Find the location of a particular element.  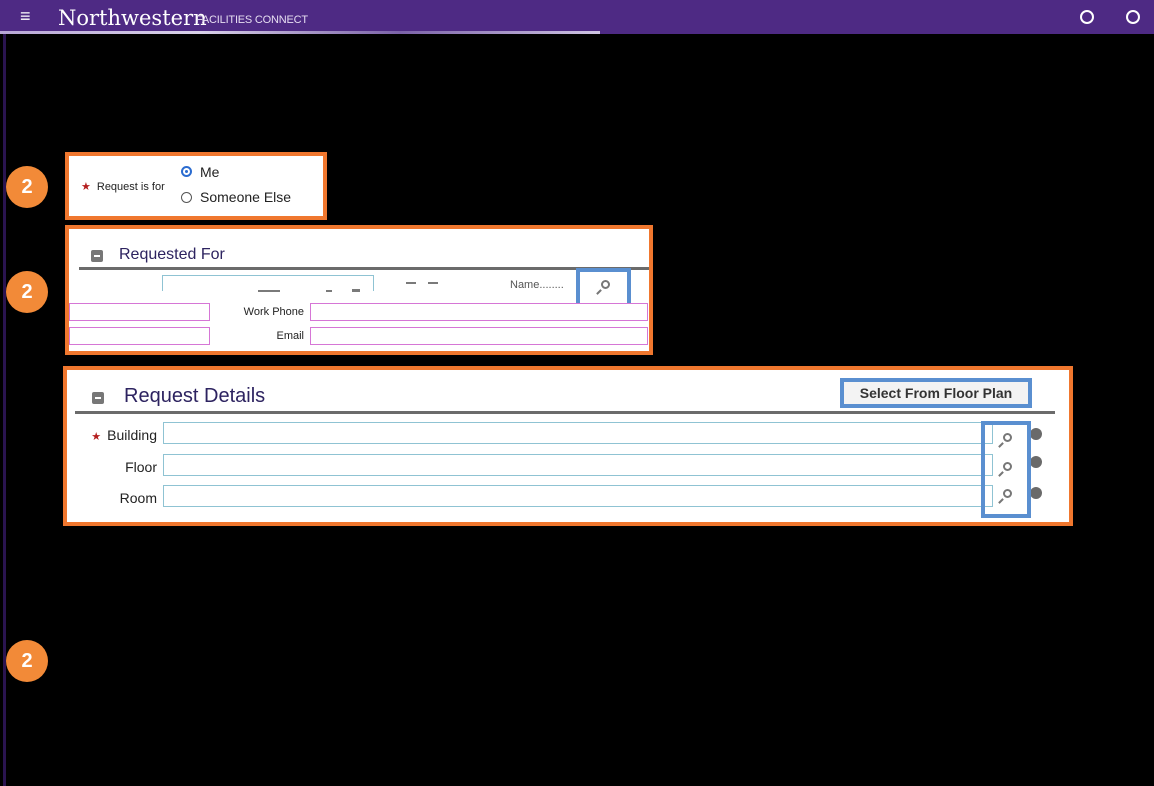

floor-label: Floor is located at coordinates (141, 467).